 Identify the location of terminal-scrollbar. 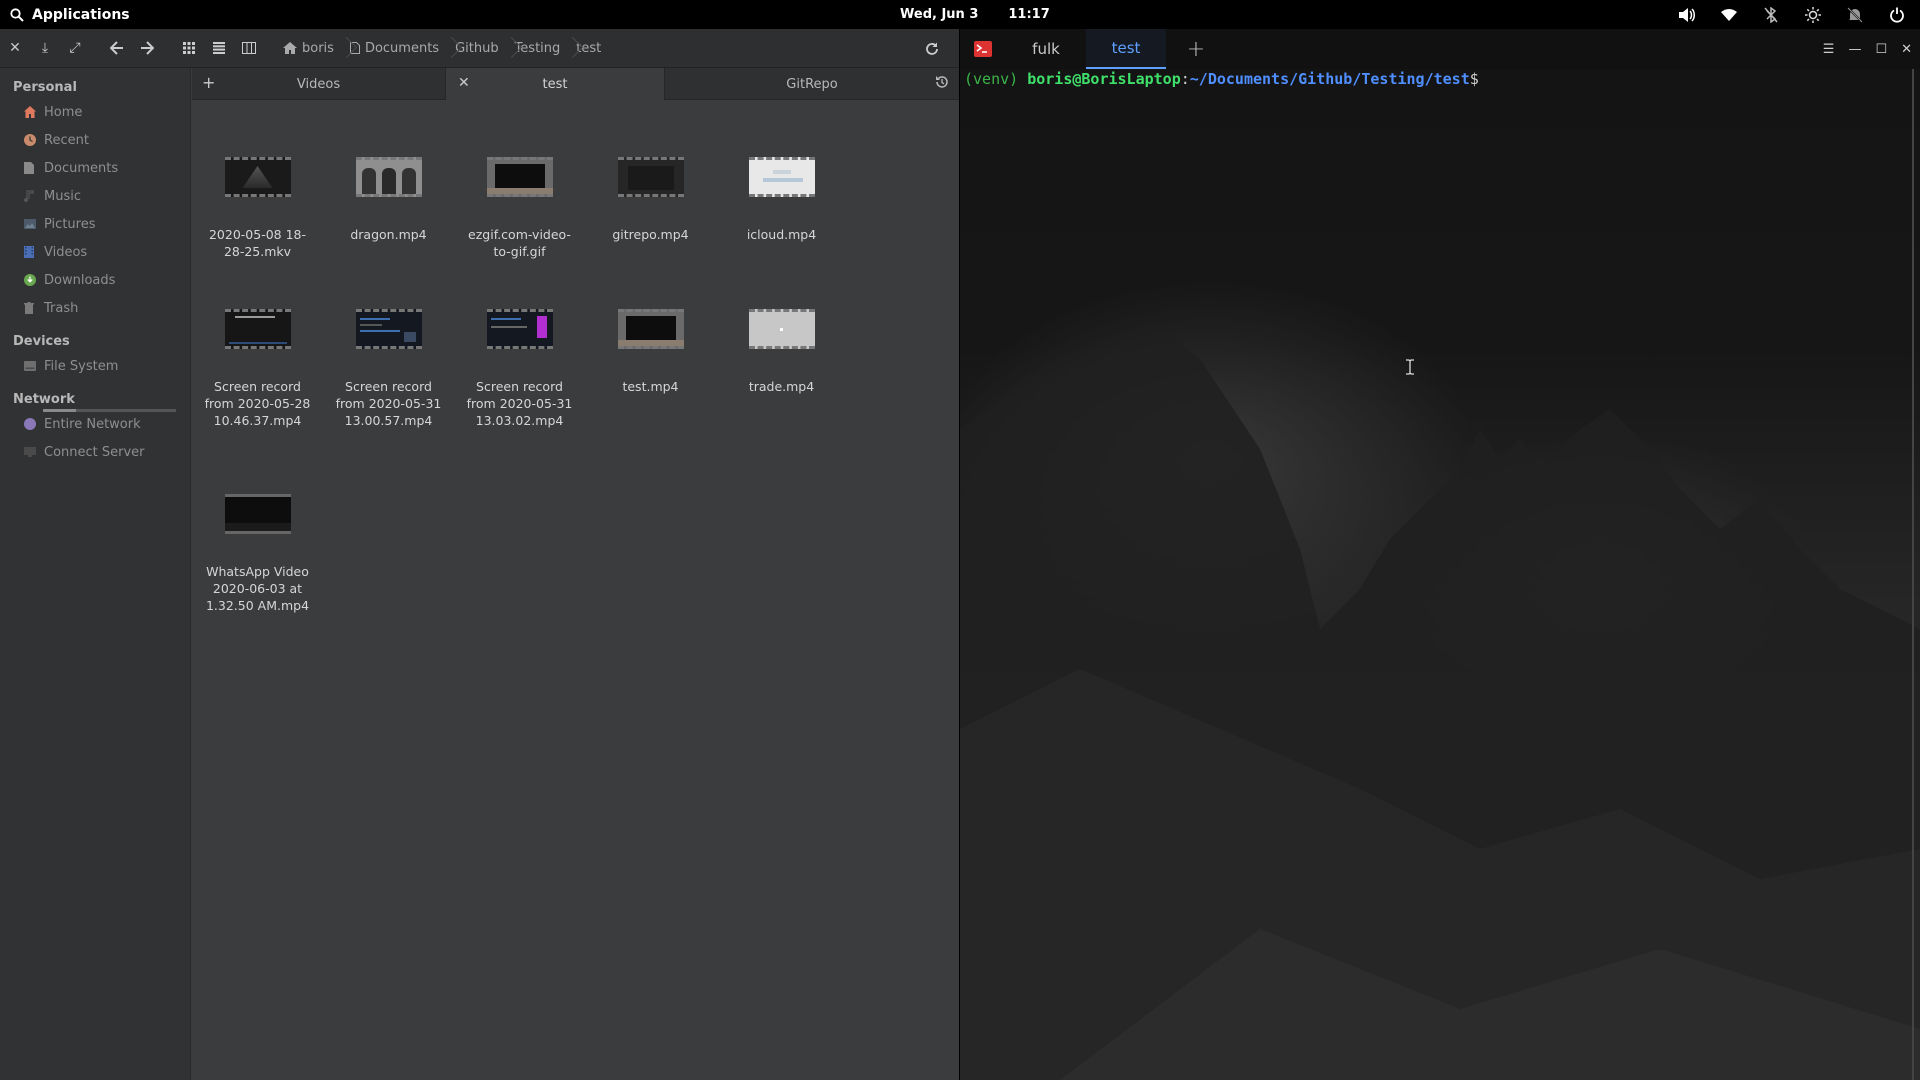
(1913, 574).